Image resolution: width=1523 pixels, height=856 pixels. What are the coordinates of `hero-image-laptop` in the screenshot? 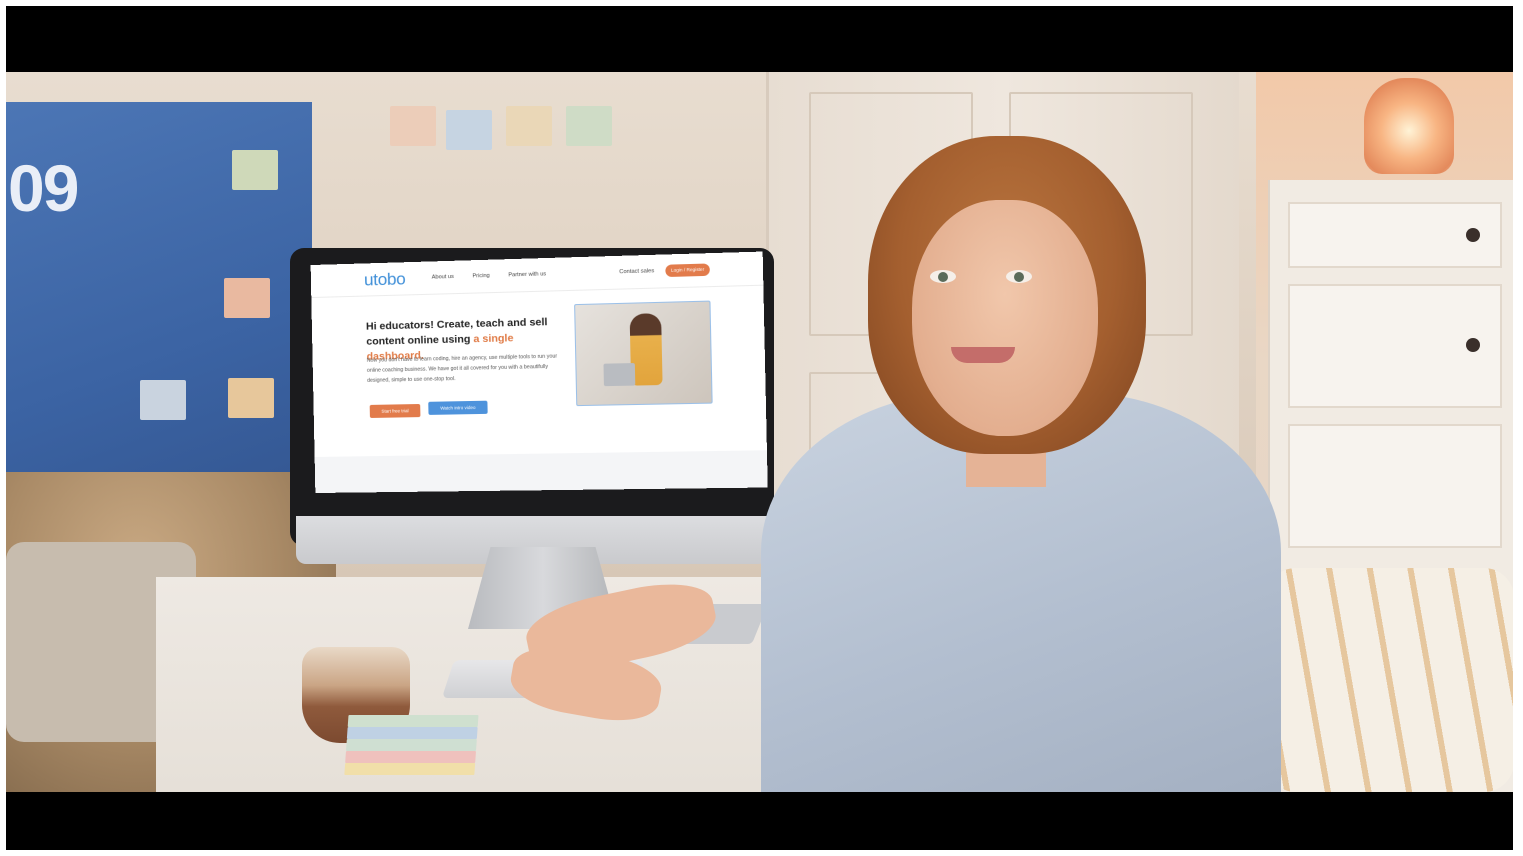 It's located at (619, 375).